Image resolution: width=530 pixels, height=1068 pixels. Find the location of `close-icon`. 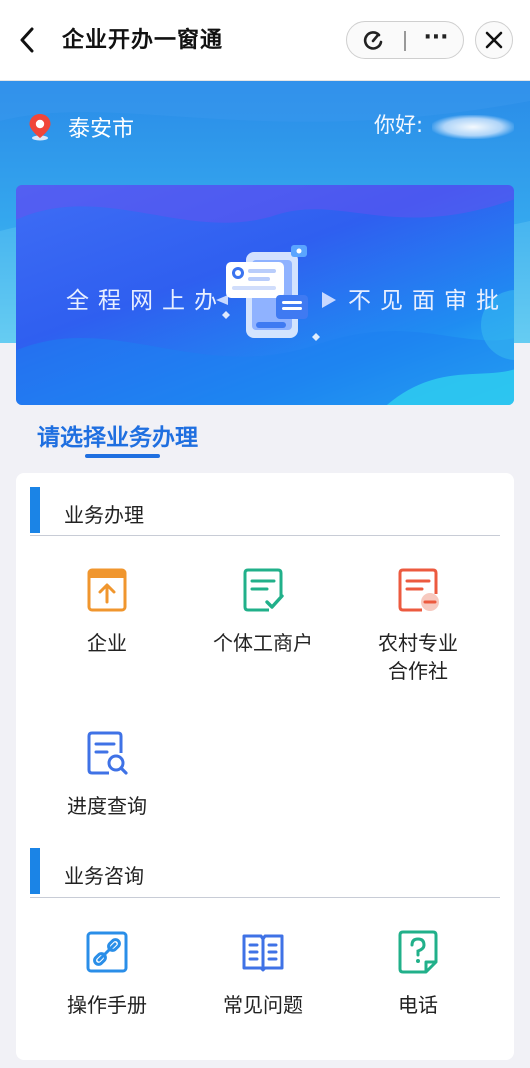

close-icon is located at coordinates (494, 40).